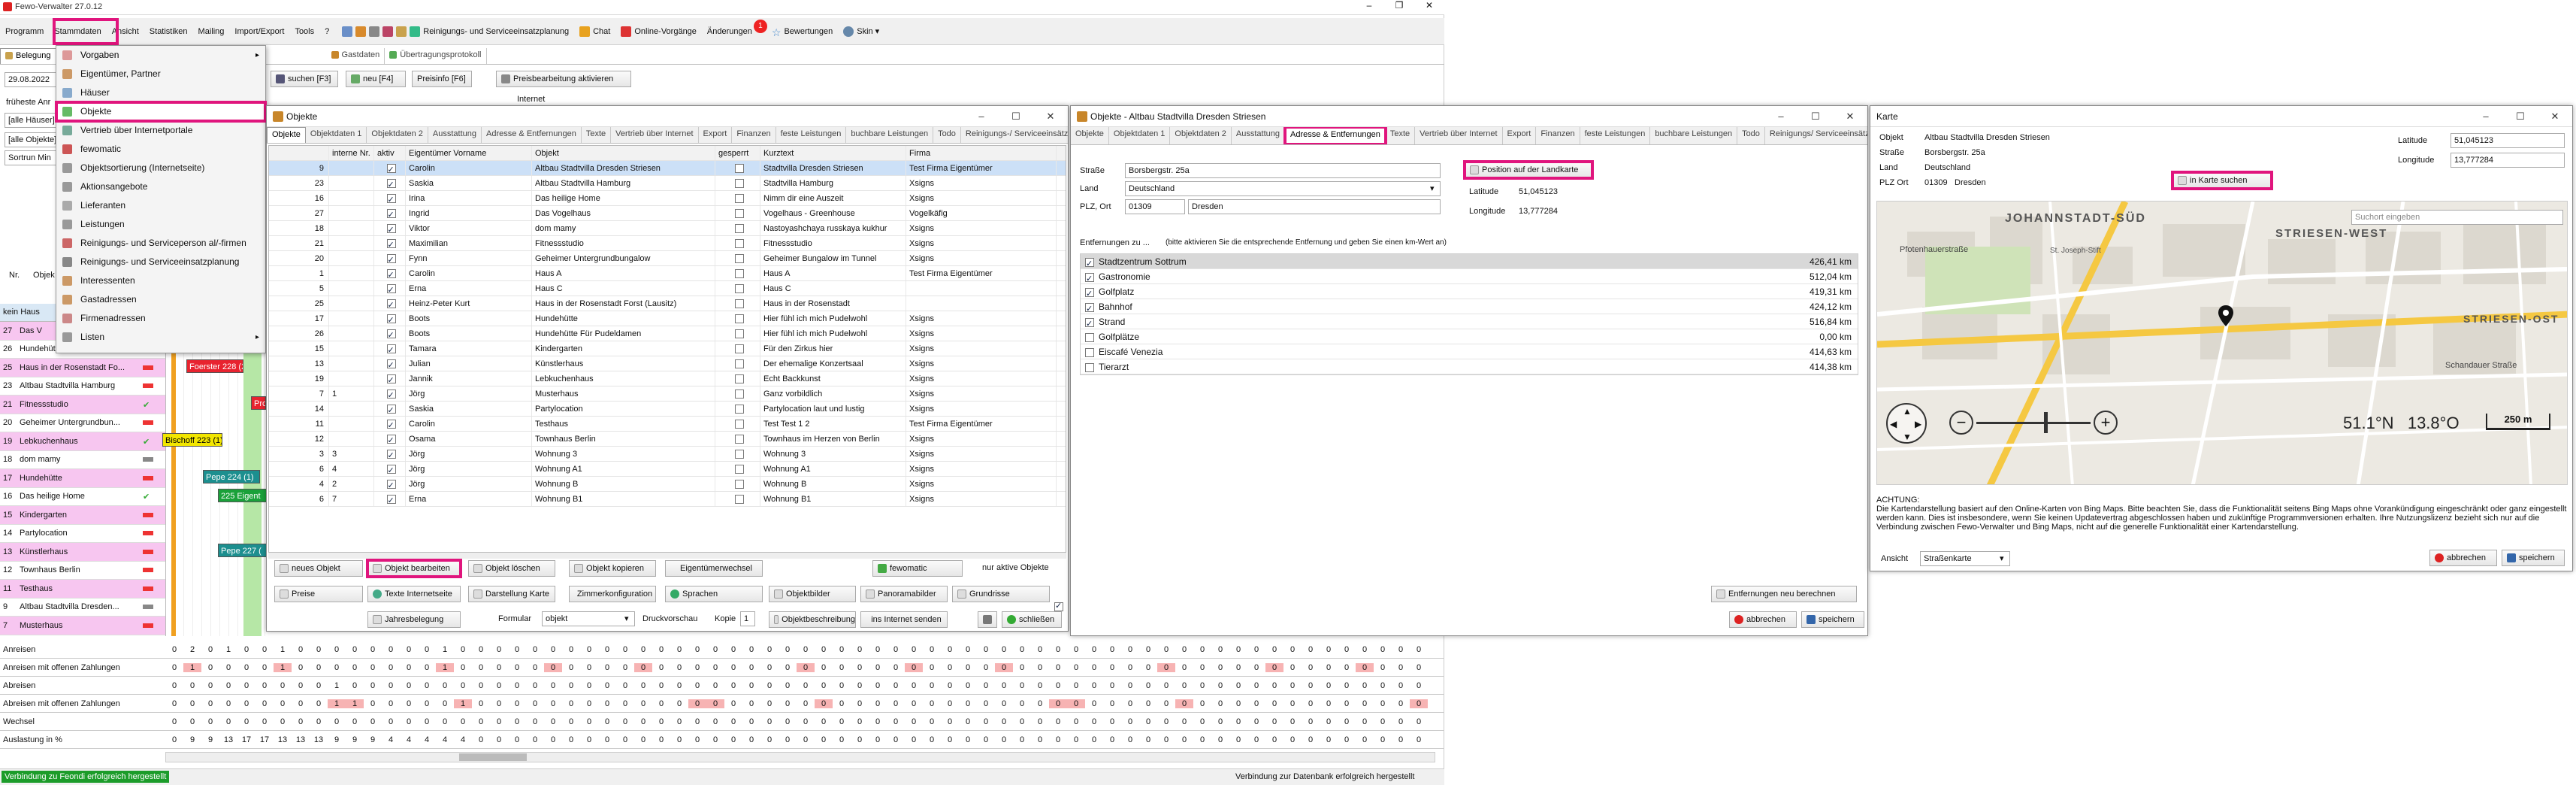 This screenshot has width=2576, height=785. I want to click on booking-bar: Pepe 224 (1), so click(232, 476).